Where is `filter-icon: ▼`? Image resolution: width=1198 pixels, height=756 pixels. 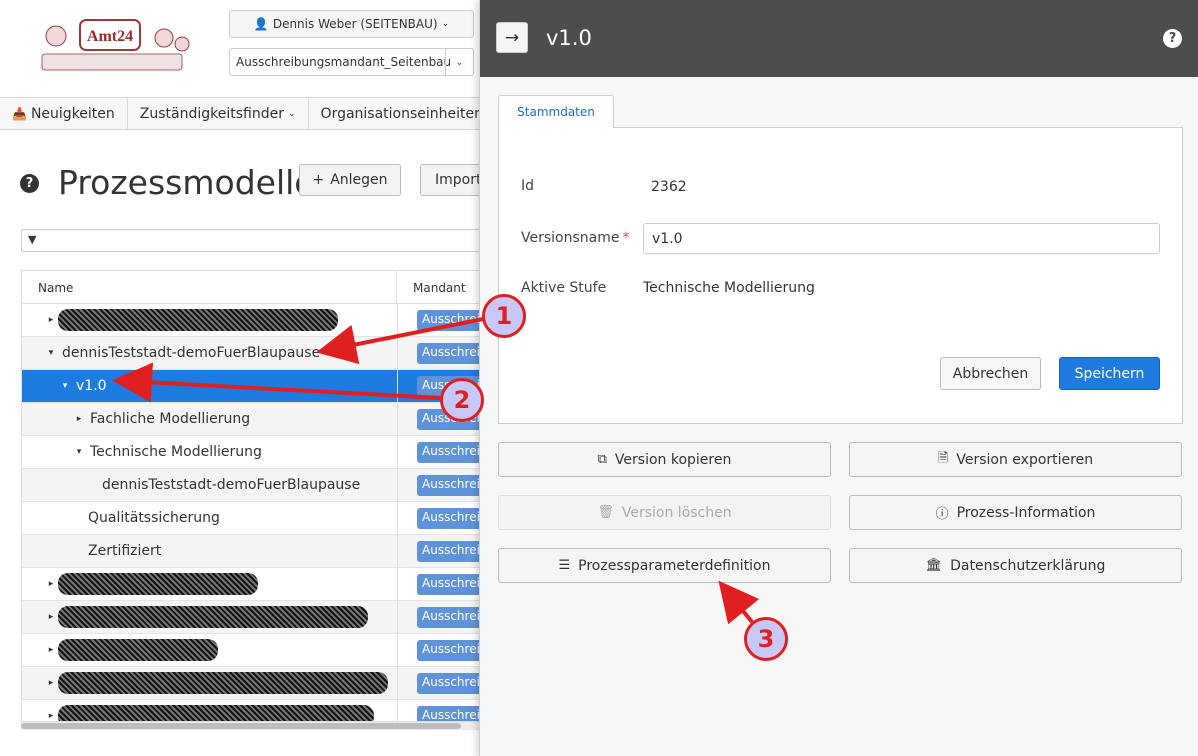 filter-icon: ▼ is located at coordinates (32, 239).